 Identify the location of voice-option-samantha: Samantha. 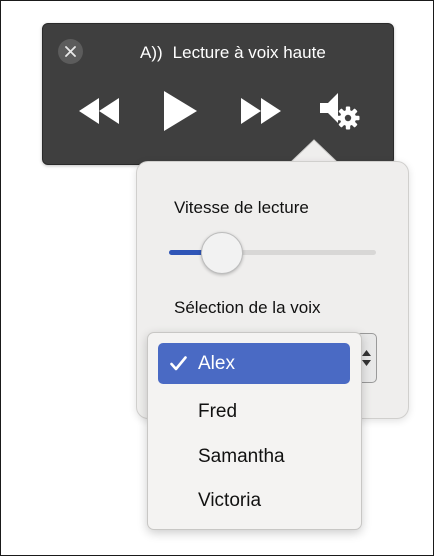
(254, 456).